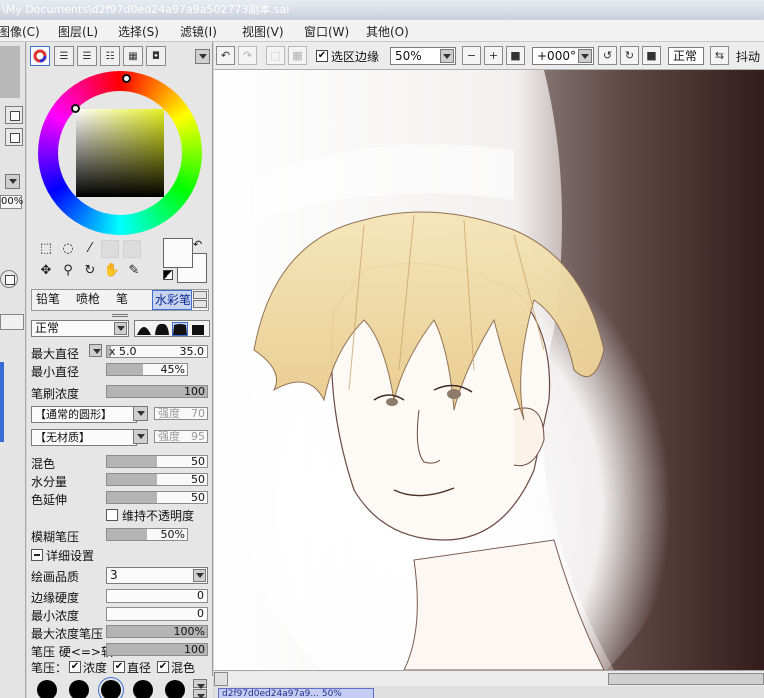  Describe the element at coordinates (489, 692) in the screenshot. I see `document-tabs: d2f97d0ed24a97a9... 50%` at that location.